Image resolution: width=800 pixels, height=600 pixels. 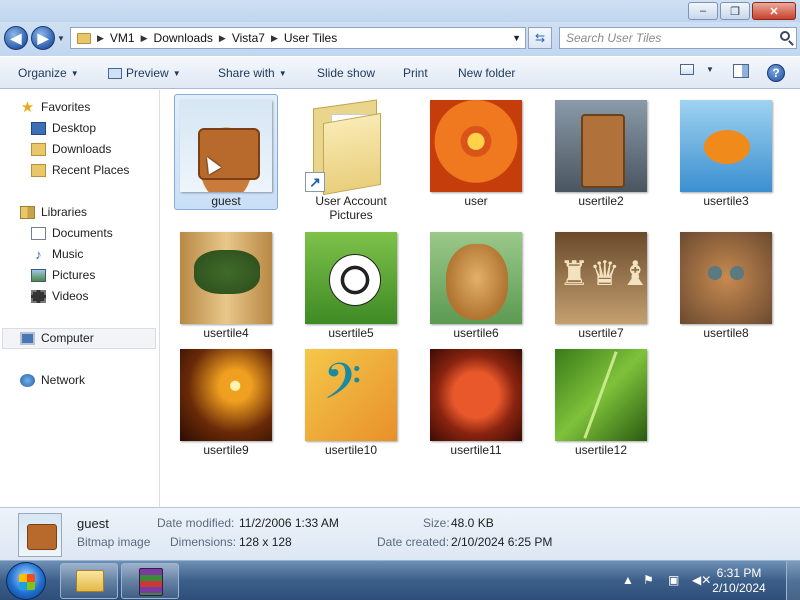 What do you see at coordinates (351, 278) in the screenshot?
I see `sports-balls-thumbnail` at bounding box center [351, 278].